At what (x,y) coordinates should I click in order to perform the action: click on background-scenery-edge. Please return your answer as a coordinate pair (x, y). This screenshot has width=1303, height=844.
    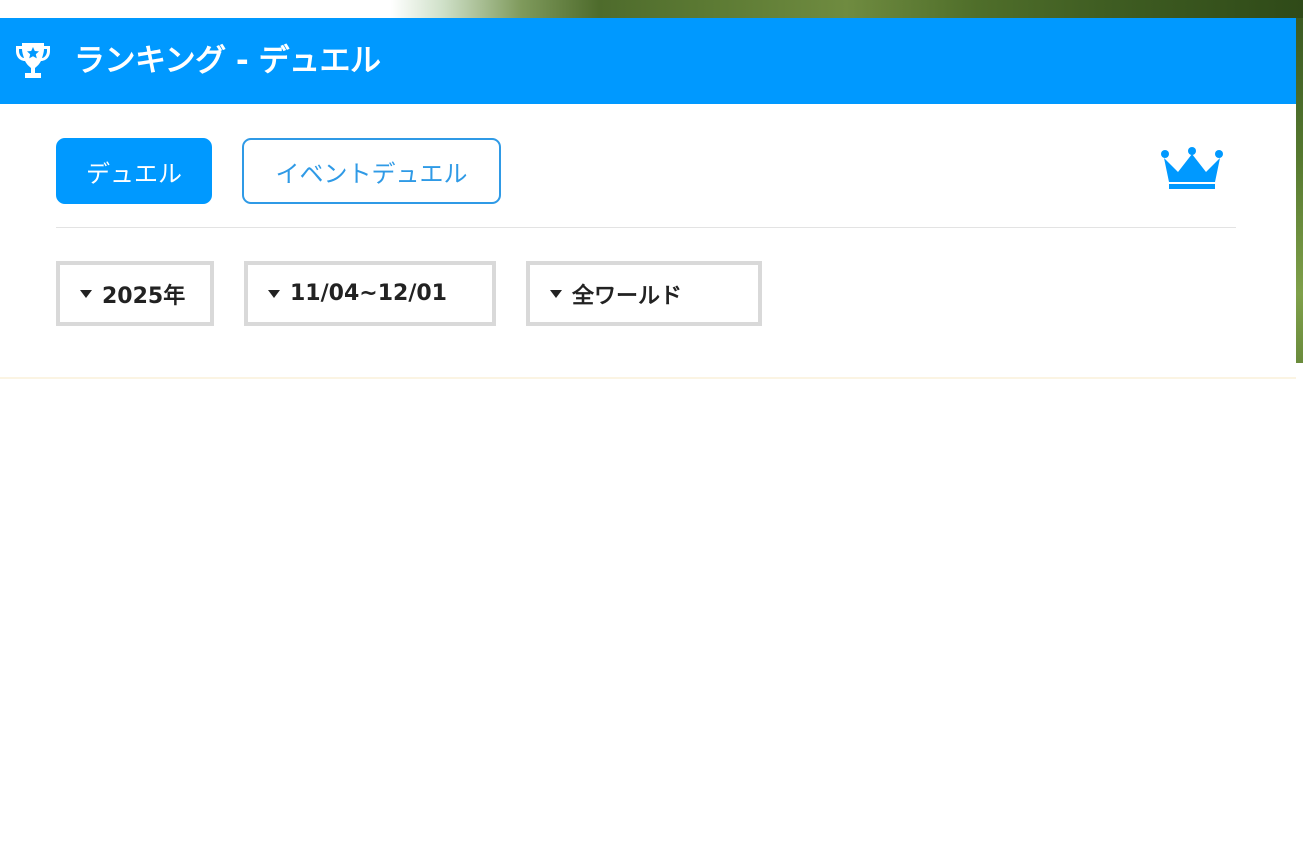
    Looking at the image, I should click on (1299, 190).